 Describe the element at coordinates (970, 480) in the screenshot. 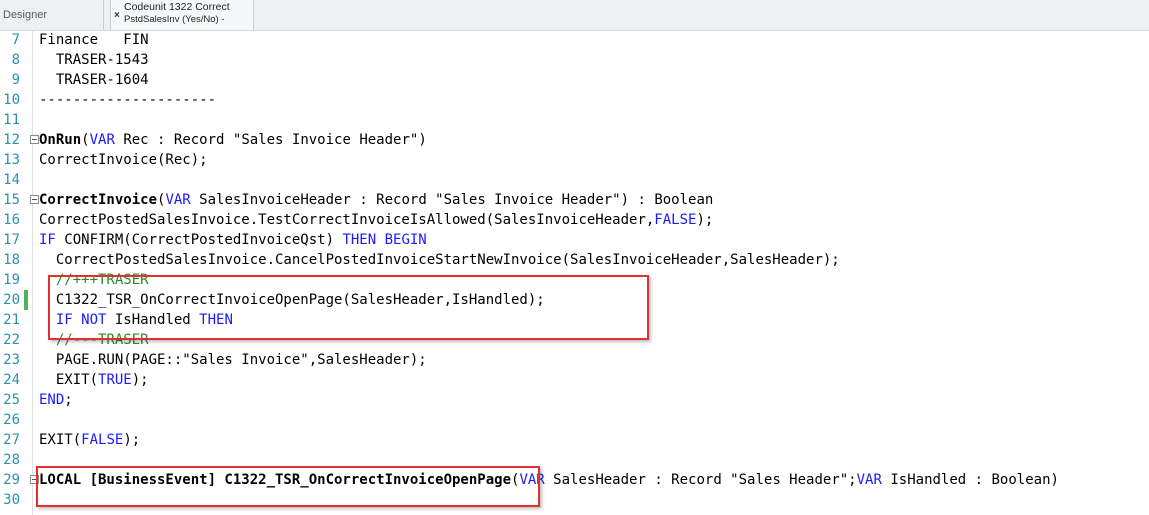

I see `code-token: IsHandled : Boolean)` at that location.